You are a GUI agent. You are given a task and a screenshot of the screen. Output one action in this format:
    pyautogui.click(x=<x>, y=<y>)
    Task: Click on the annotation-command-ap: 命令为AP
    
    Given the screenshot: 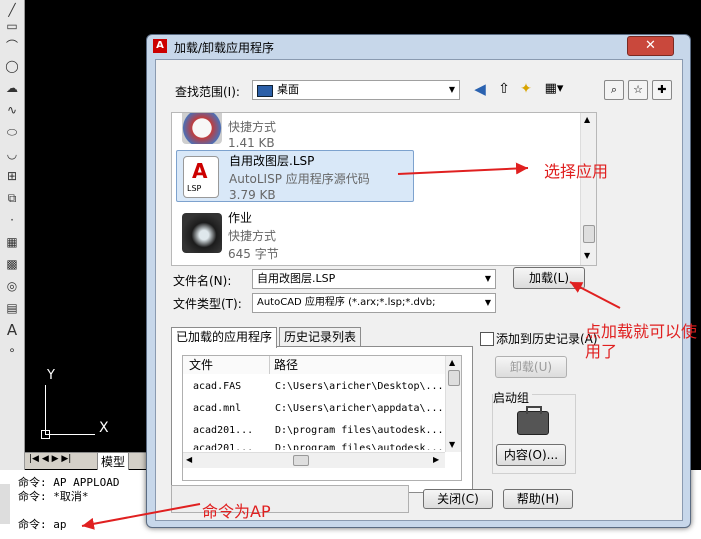 What is the action you would take?
    pyautogui.click(x=236, y=511)
    